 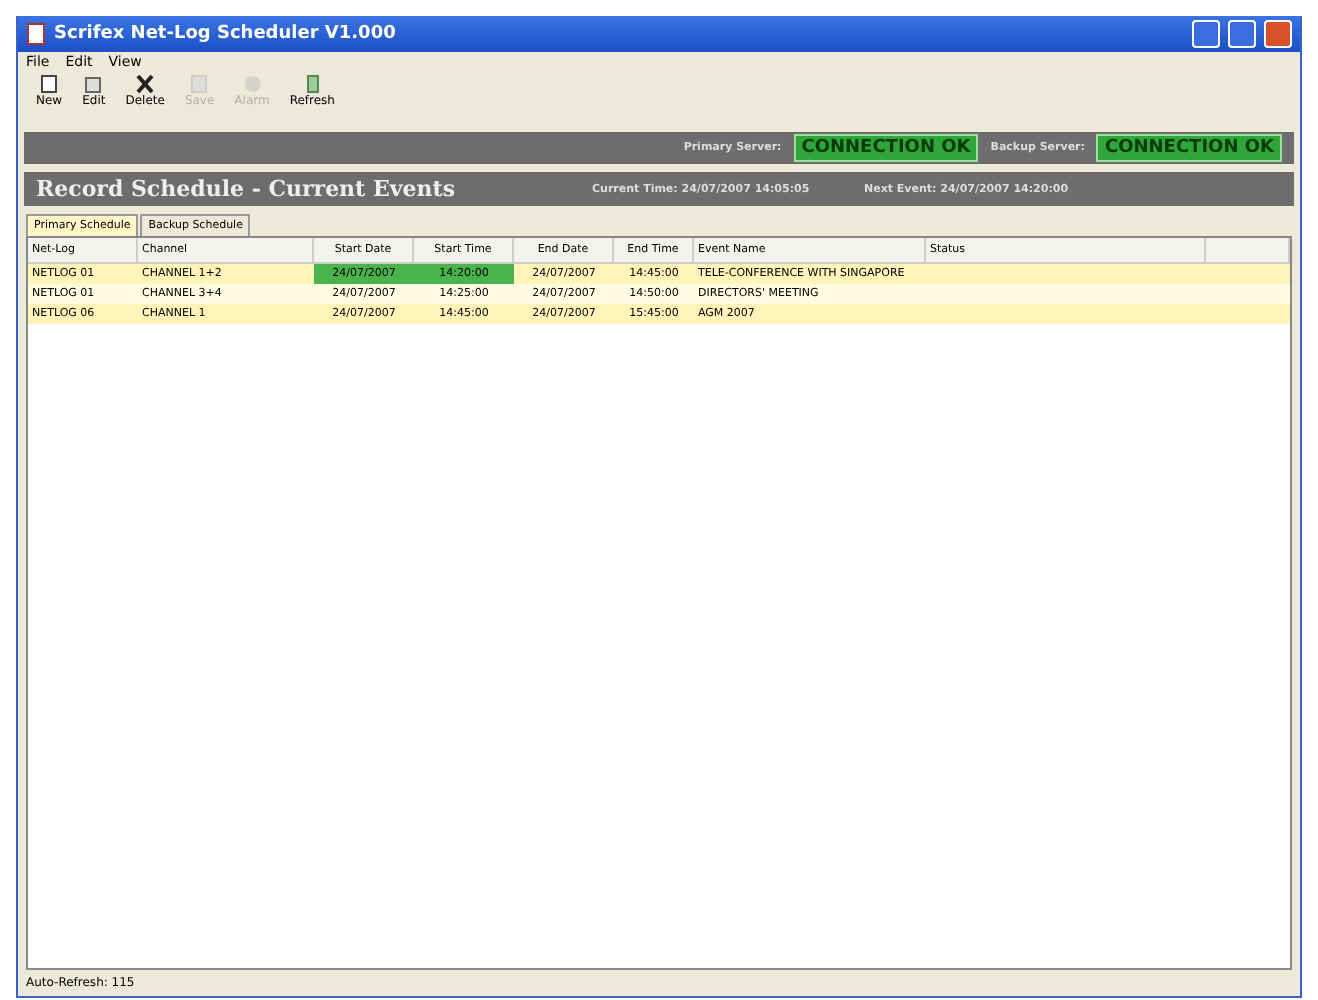 I want to click on maximize-button, so click(x=1242, y=34).